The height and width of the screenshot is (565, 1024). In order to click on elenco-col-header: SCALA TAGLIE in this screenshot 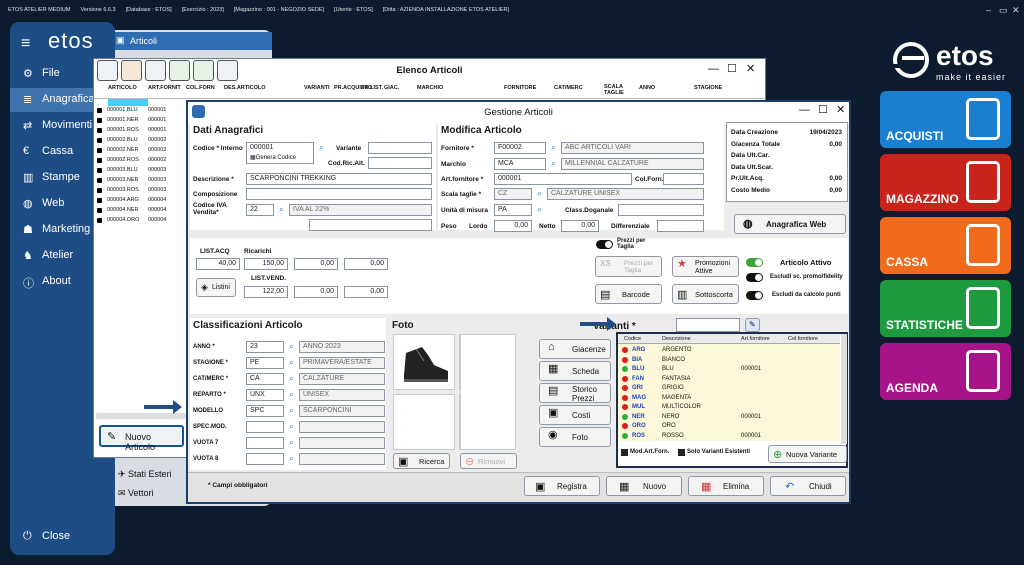, I will do `click(619, 90)`.